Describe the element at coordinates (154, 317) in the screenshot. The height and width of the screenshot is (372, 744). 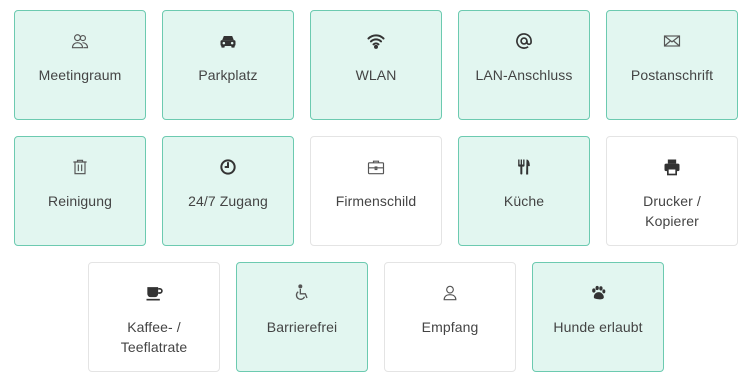
I see `amenity-tile-kaffee-teeflatrate: Kaffee- / Teeflatrate` at that location.